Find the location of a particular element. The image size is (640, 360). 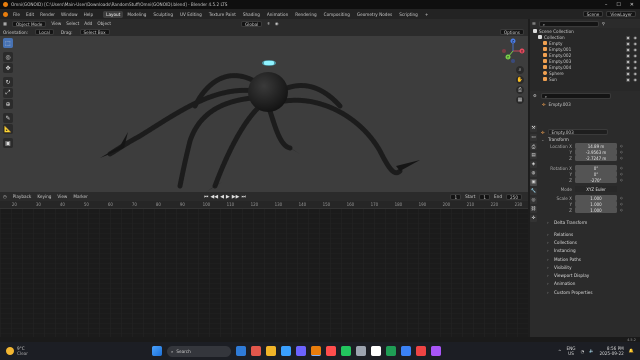

weather-widget: 9°C Clear is located at coordinates (75, 351).